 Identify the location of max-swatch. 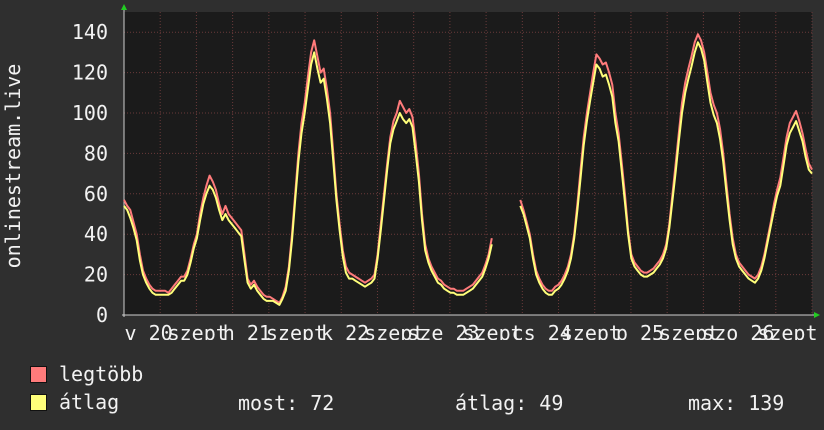
(38, 374).